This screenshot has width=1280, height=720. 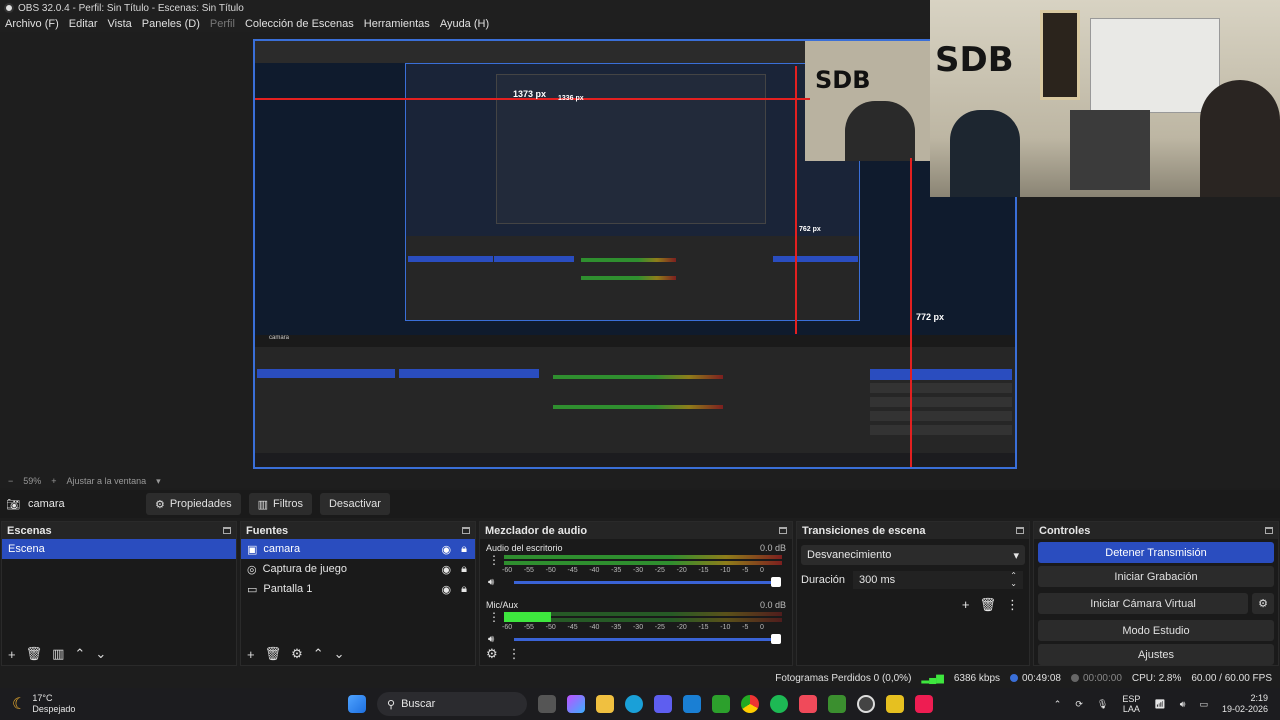 What do you see at coordinates (1131, 704) in the screenshot?
I see `language-indicator: ESP LAA` at bounding box center [1131, 704].